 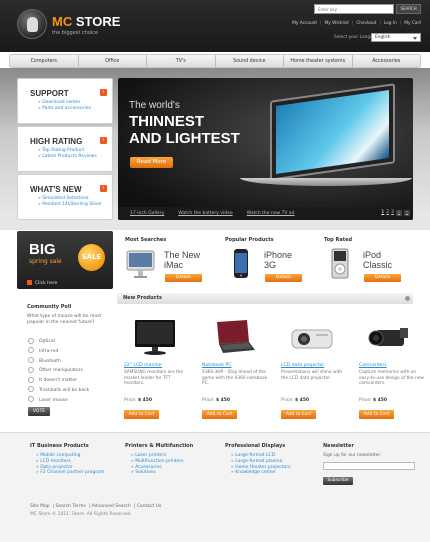 I want to click on search-terms-link: Search Terms, so click(x=71, y=506).